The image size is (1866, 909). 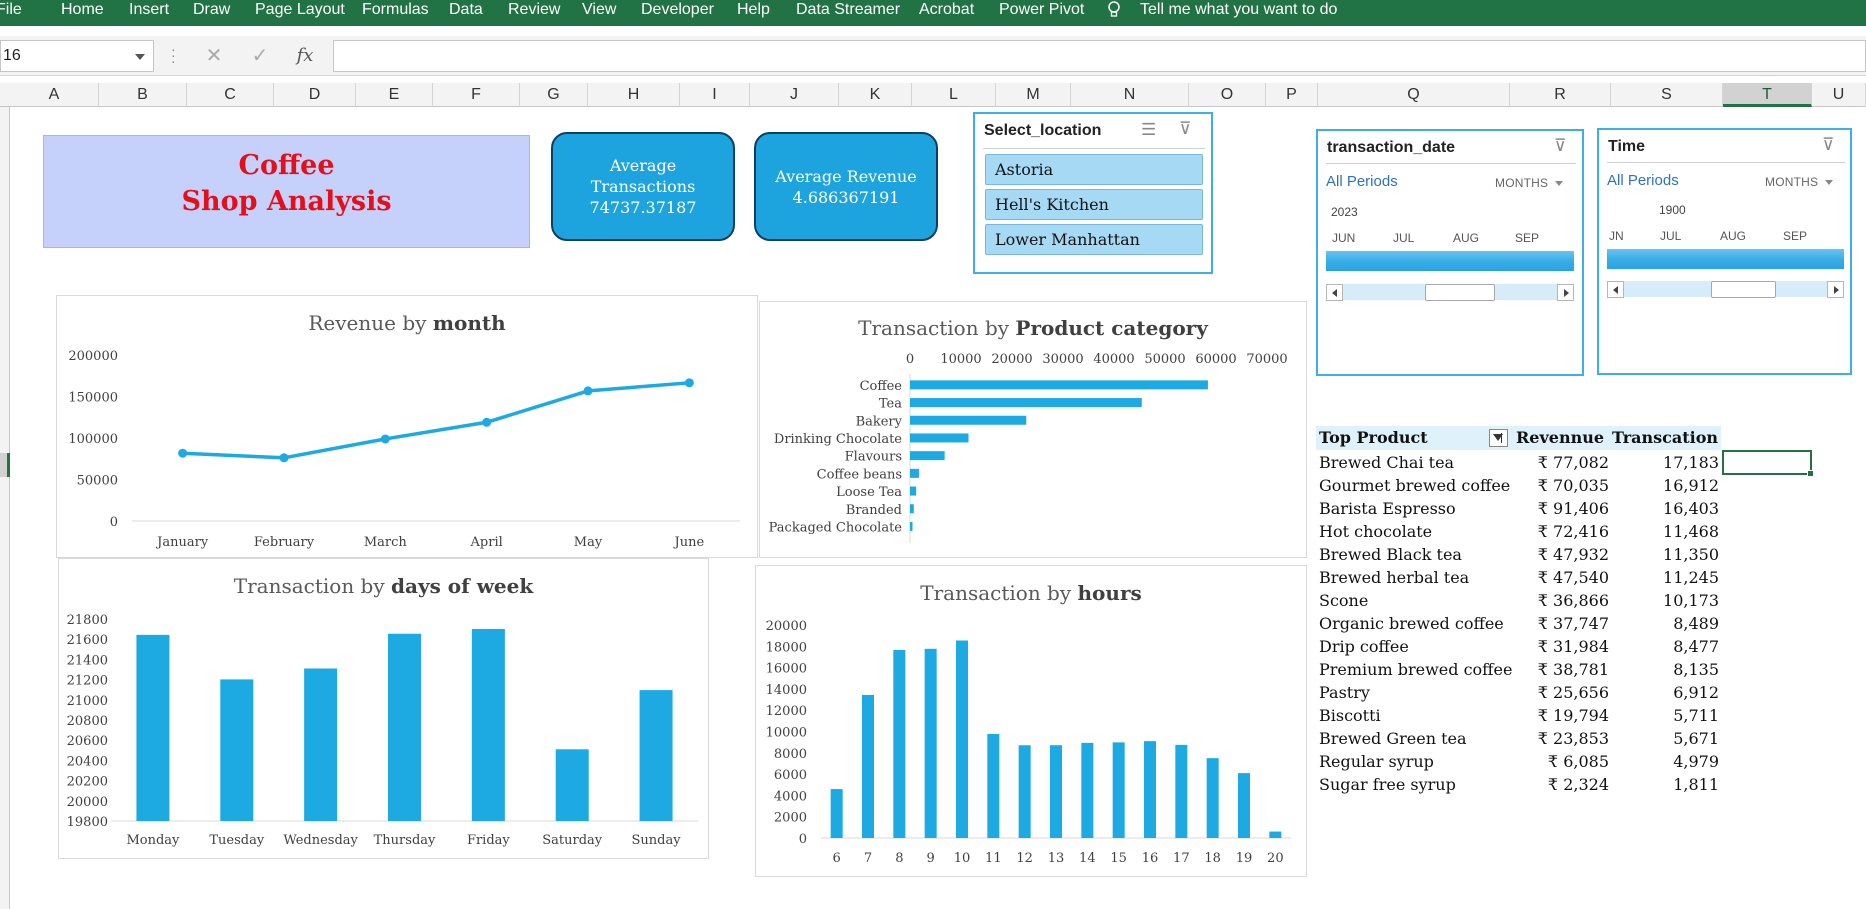 What do you see at coordinates (1130, 95) in the screenshot?
I see `column-header-n: N` at bounding box center [1130, 95].